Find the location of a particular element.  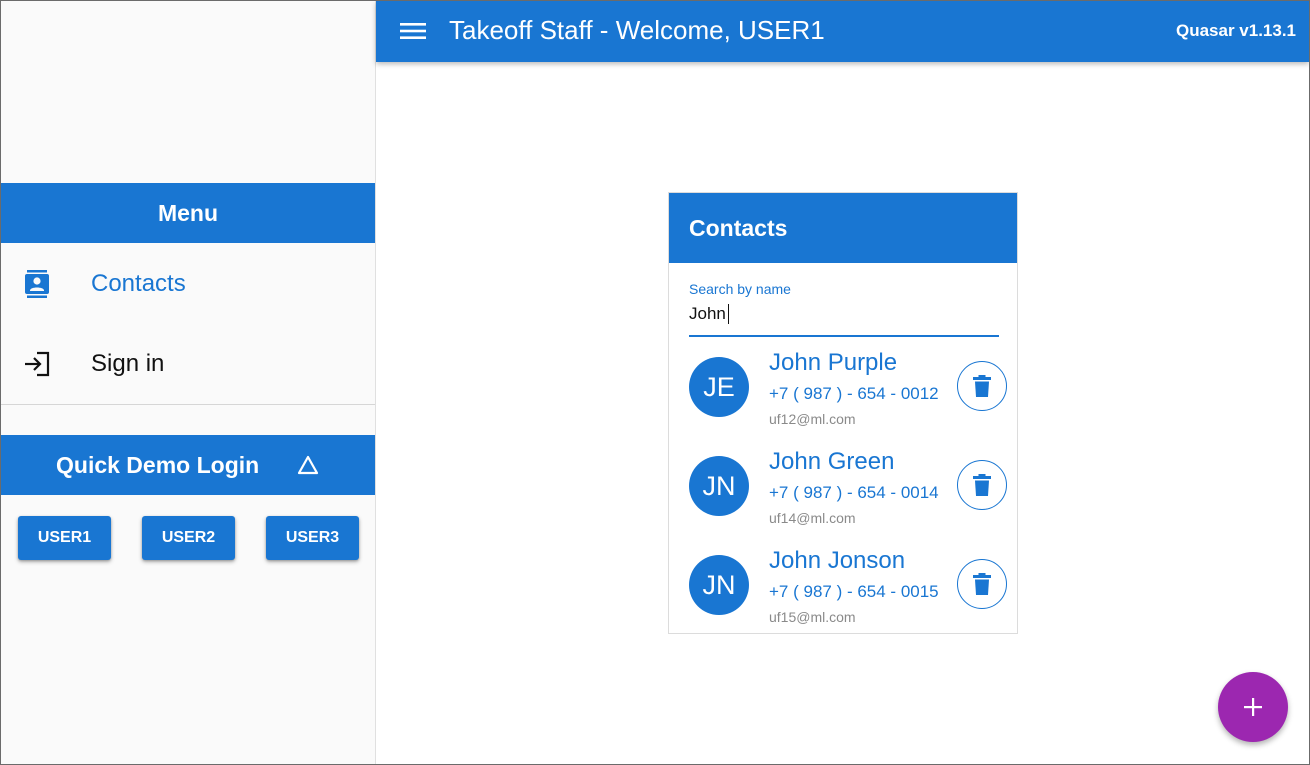

card-header: Contacts is located at coordinates (843, 228).